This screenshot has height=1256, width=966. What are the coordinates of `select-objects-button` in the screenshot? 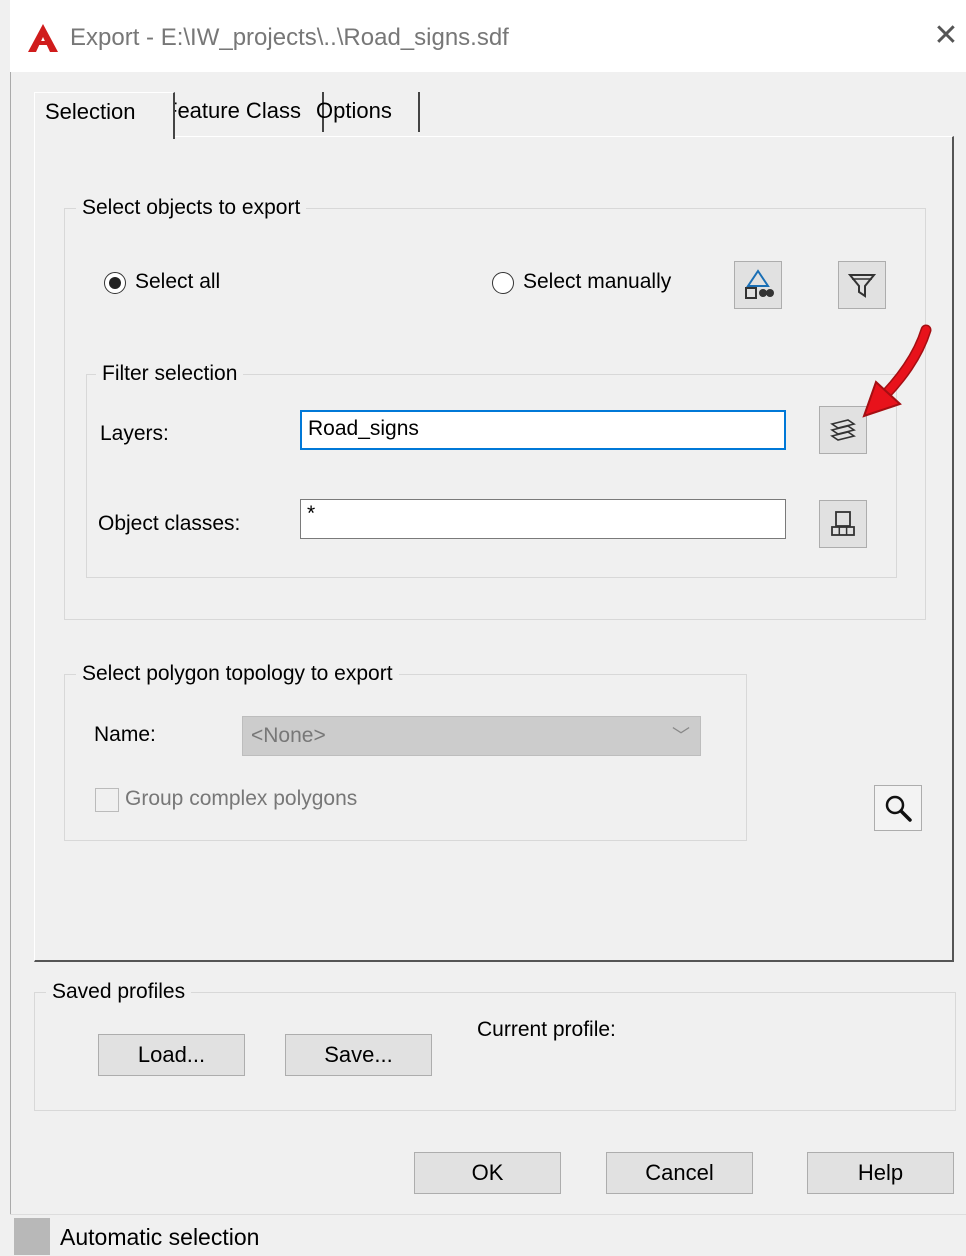 It's located at (758, 285).